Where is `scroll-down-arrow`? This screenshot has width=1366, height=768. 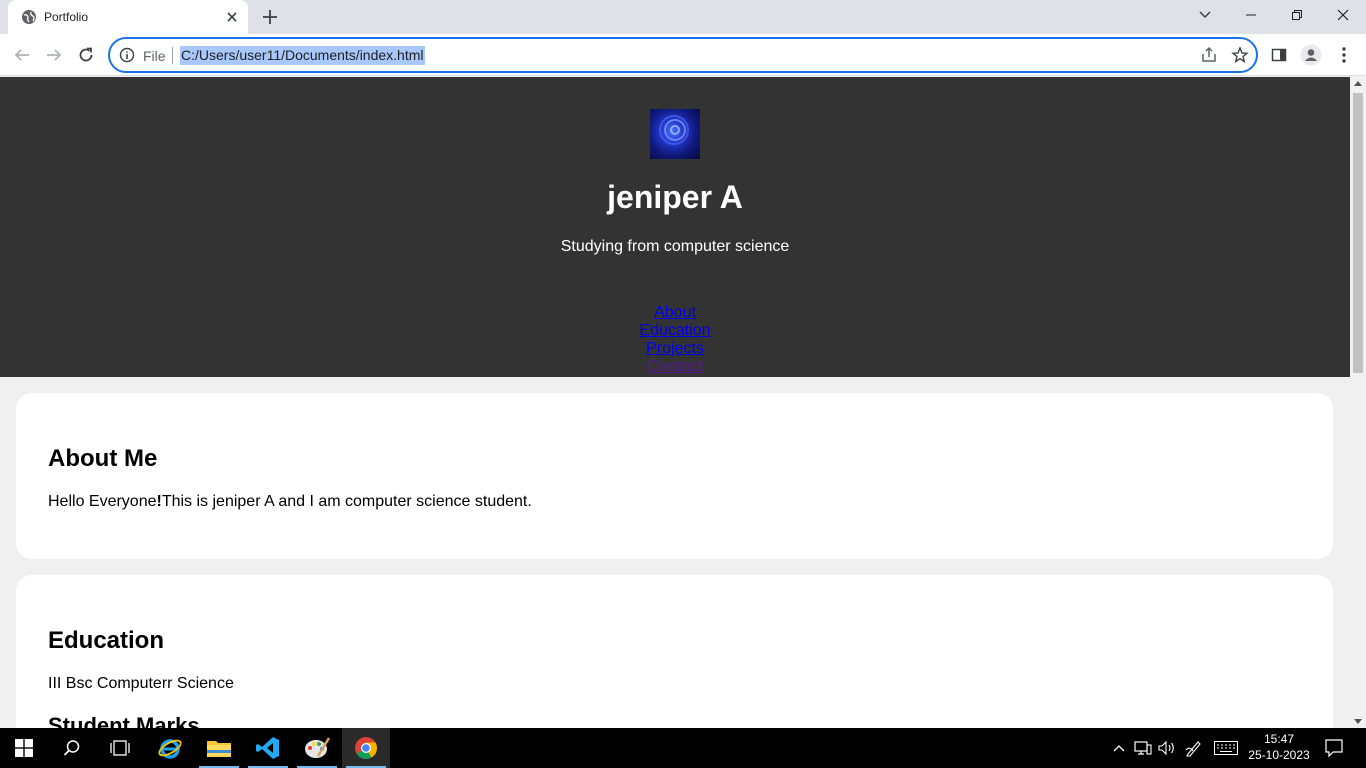
scroll-down-arrow is located at coordinates (1358, 721).